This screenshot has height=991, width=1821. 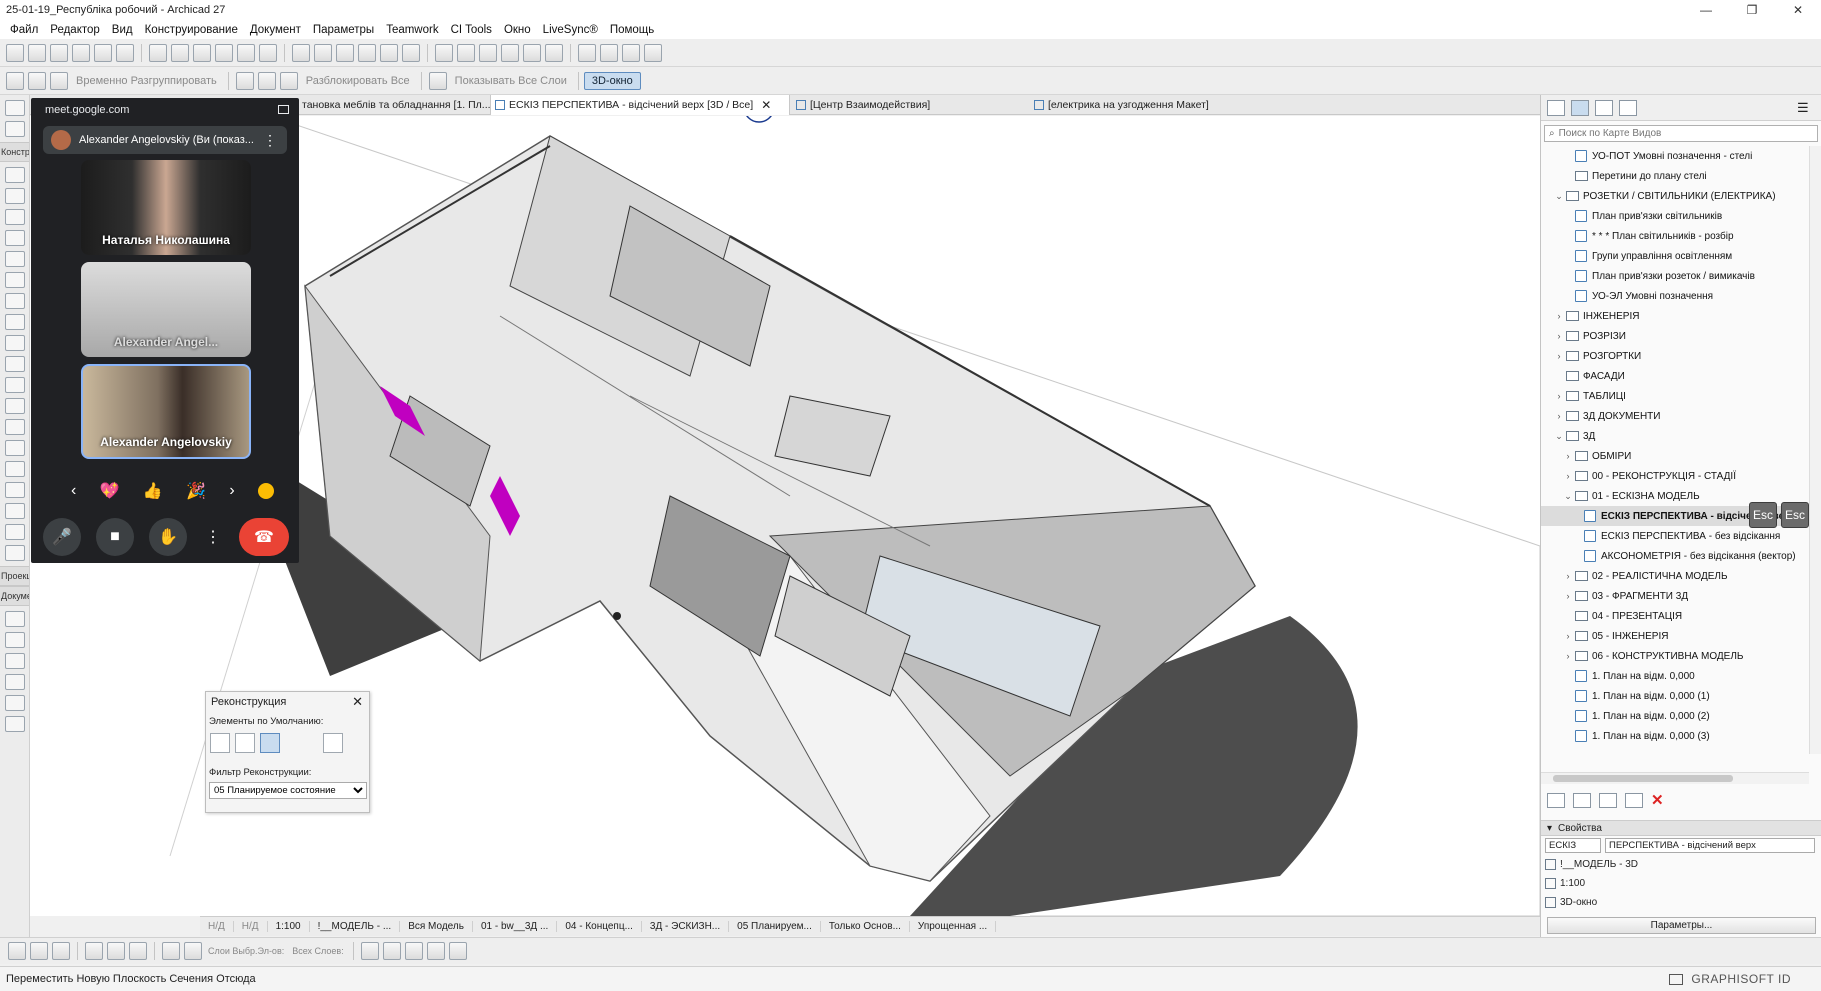 What do you see at coordinates (171, 951) in the screenshot?
I see `trace-icon` at bounding box center [171, 951].